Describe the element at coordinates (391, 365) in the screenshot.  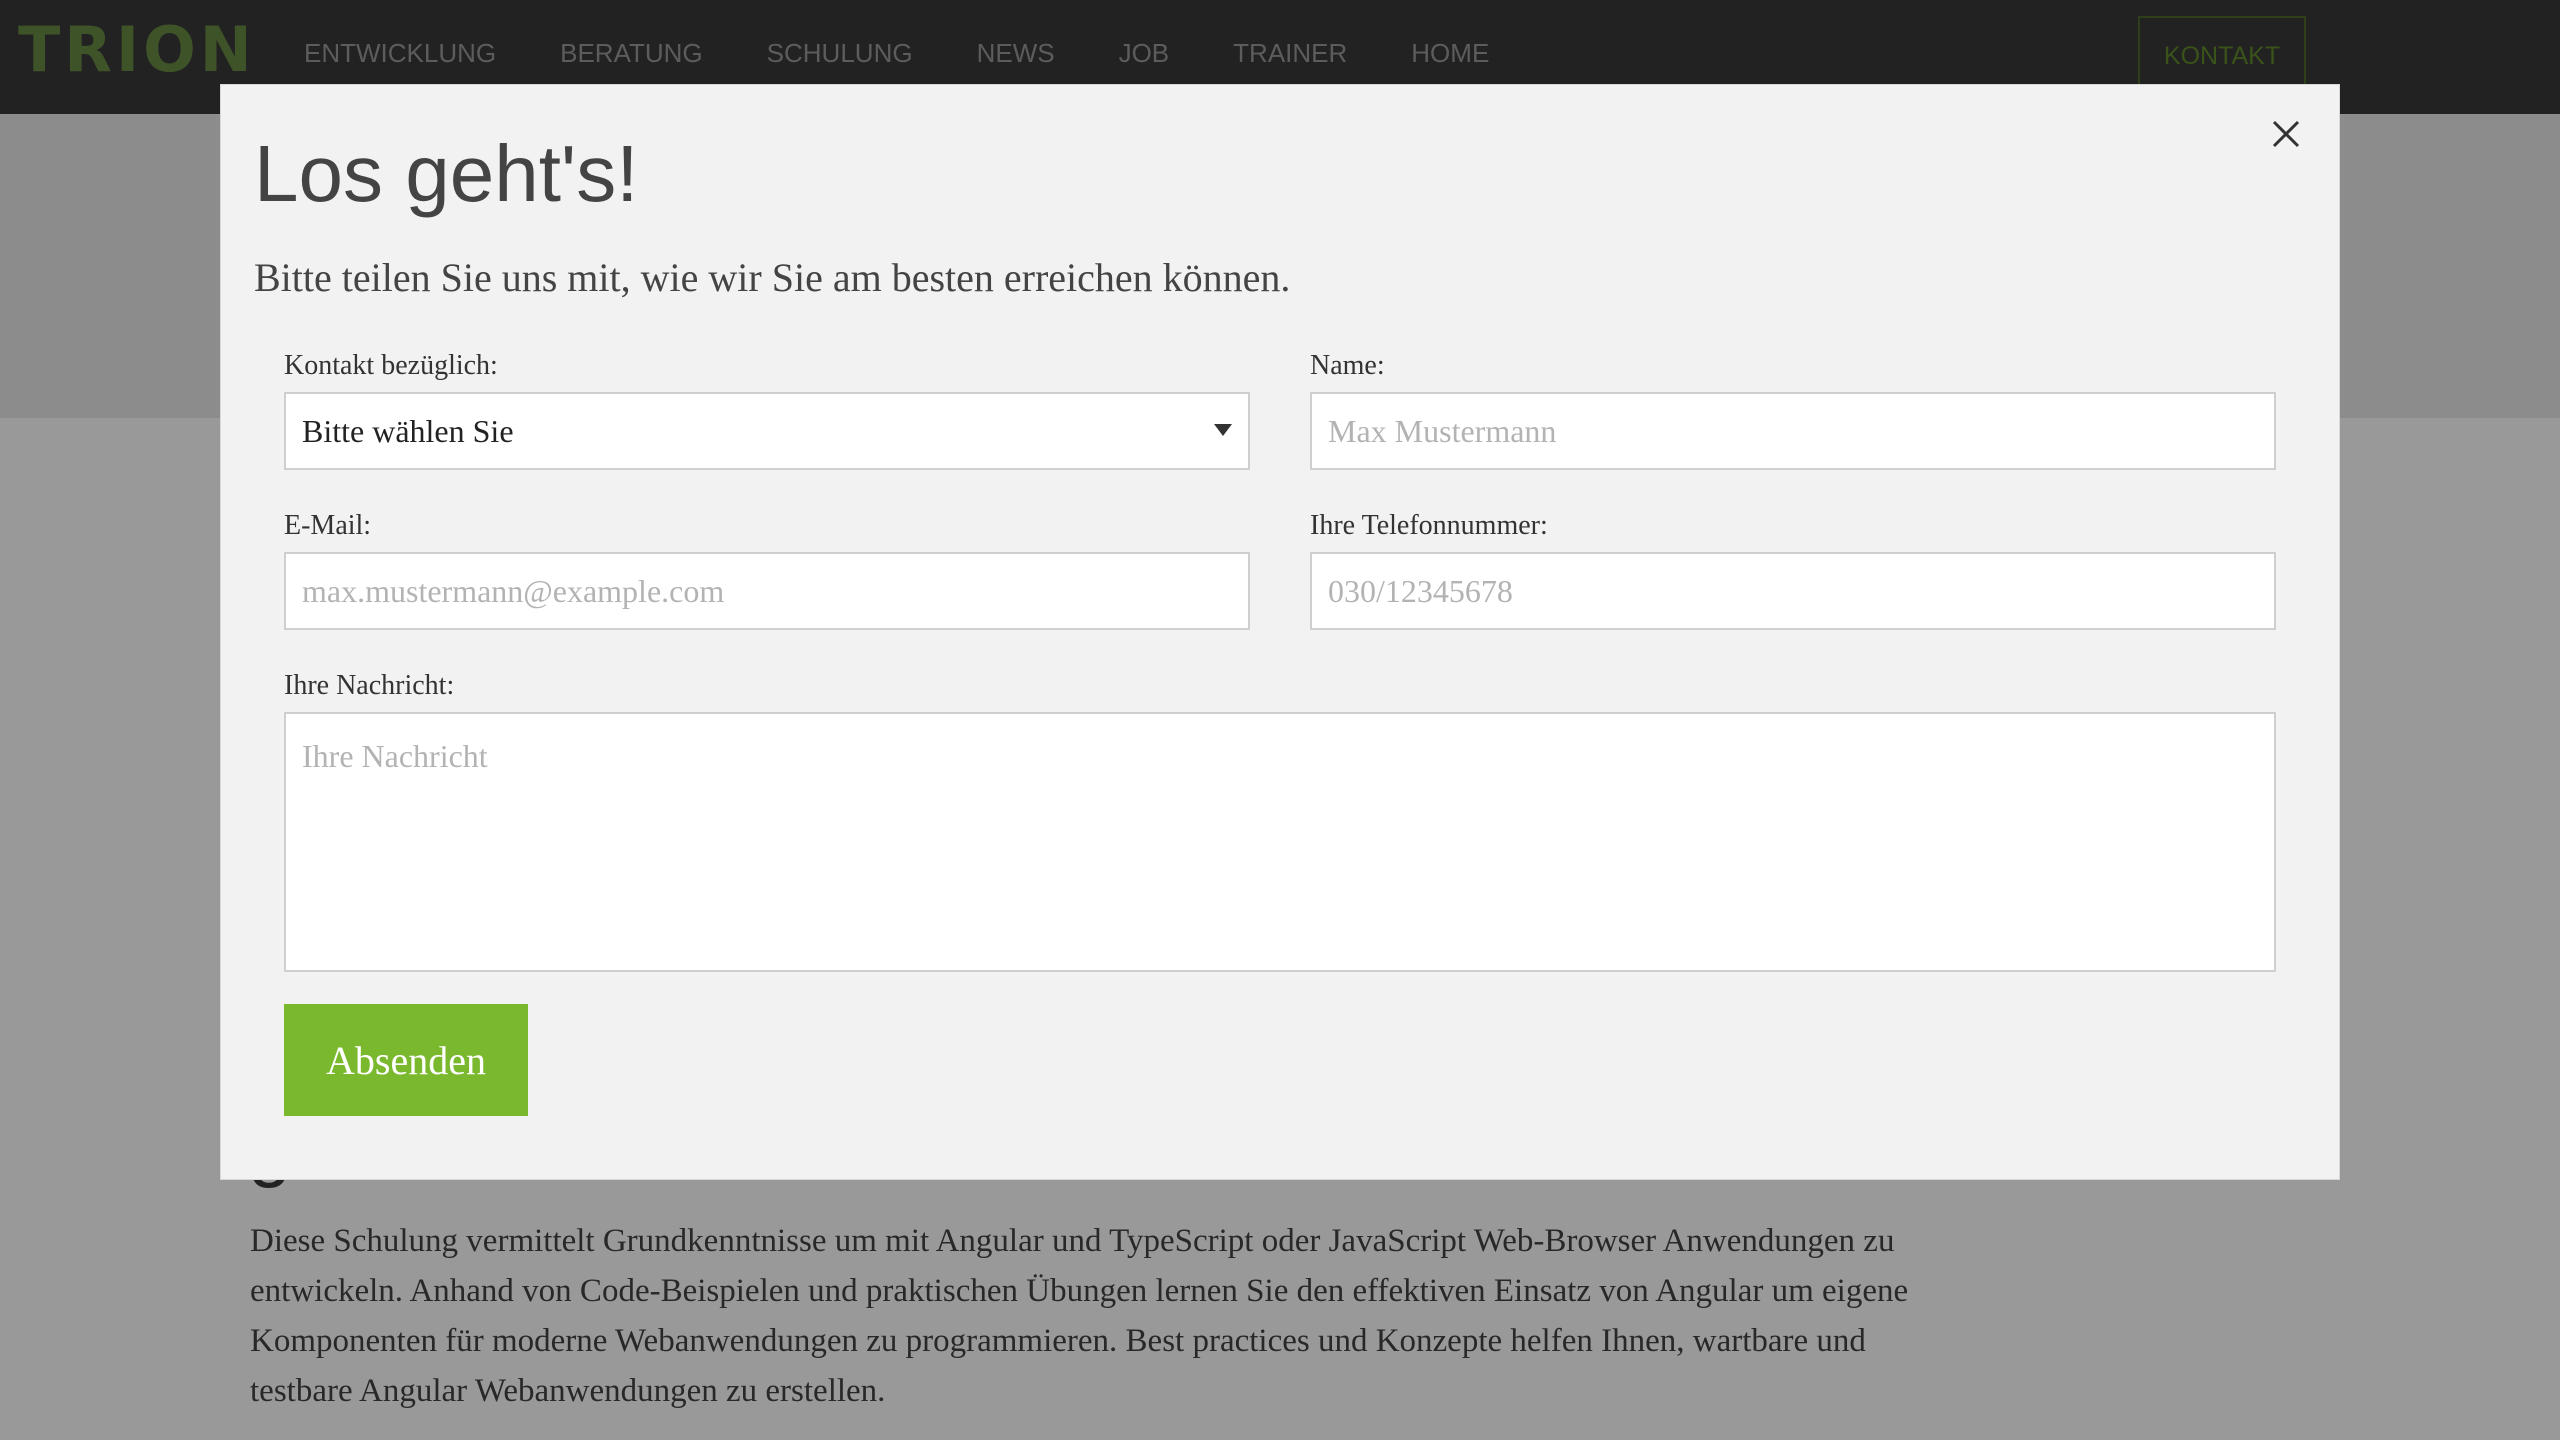
I see `topic-label: Kontakt bezüglich:` at that location.